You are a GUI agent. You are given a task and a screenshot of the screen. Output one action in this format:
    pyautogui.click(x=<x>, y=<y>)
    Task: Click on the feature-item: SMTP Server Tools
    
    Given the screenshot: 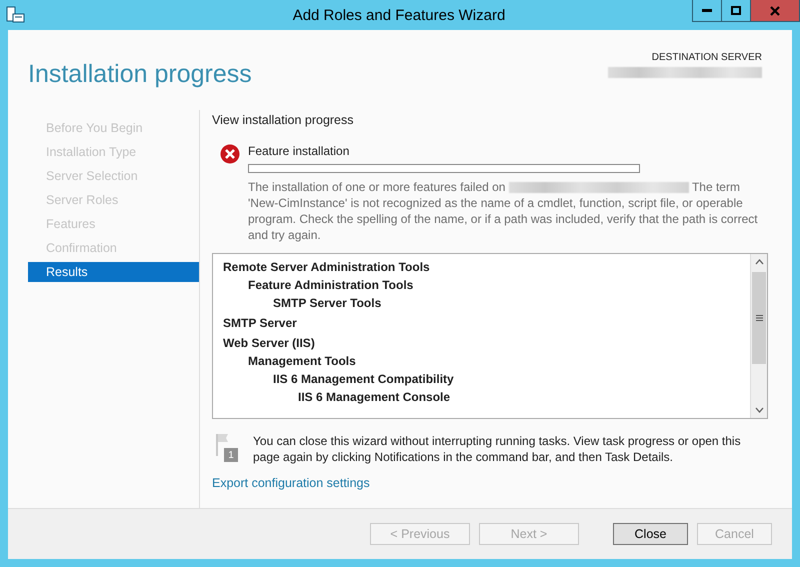 What is the action you would take?
    pyautogui.click(x=327, y=303)
    